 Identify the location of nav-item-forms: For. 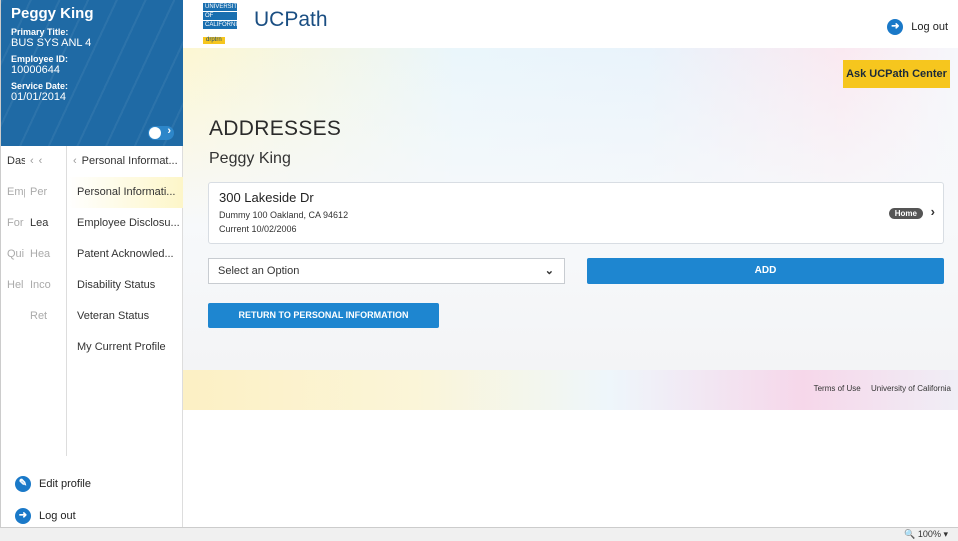
(13, 223).